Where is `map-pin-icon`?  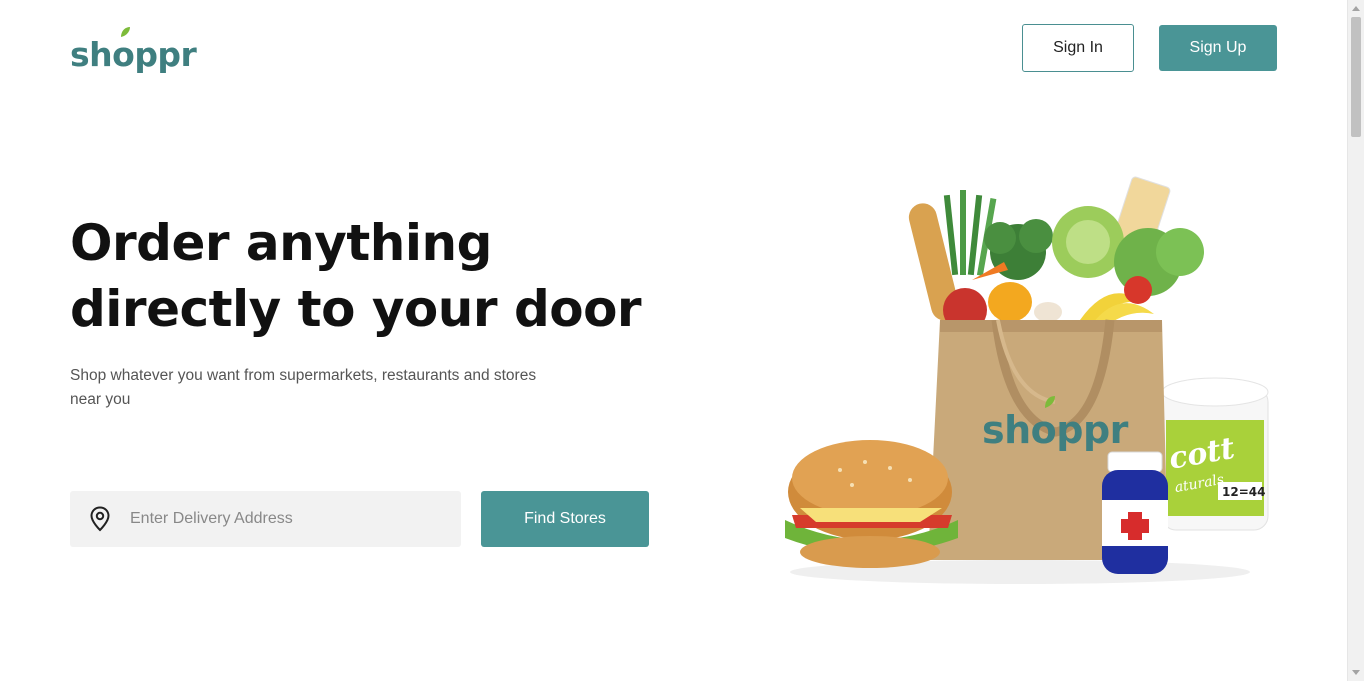 map-pin-icon is located at coordinates (100, 519).